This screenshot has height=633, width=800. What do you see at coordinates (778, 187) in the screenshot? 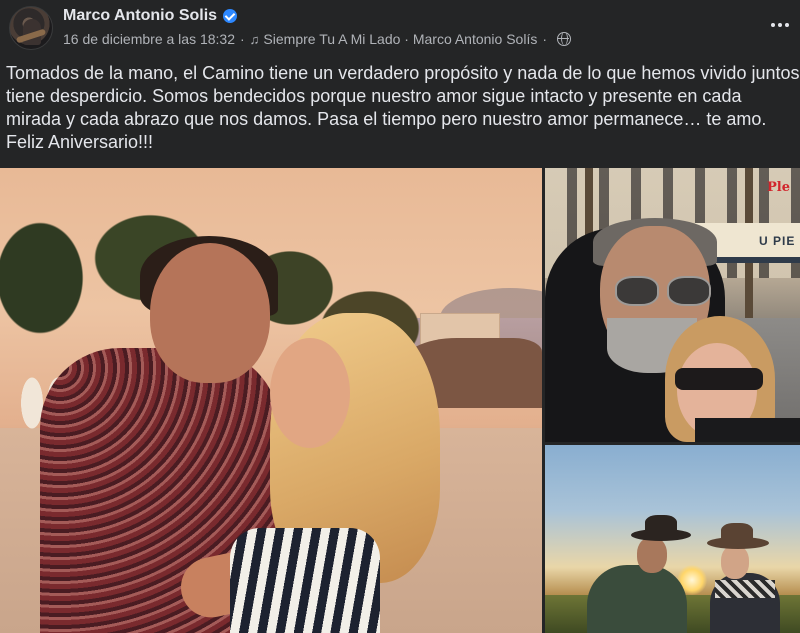
I see `photo-sign-text: Ple` at bounding box center [778, 187].